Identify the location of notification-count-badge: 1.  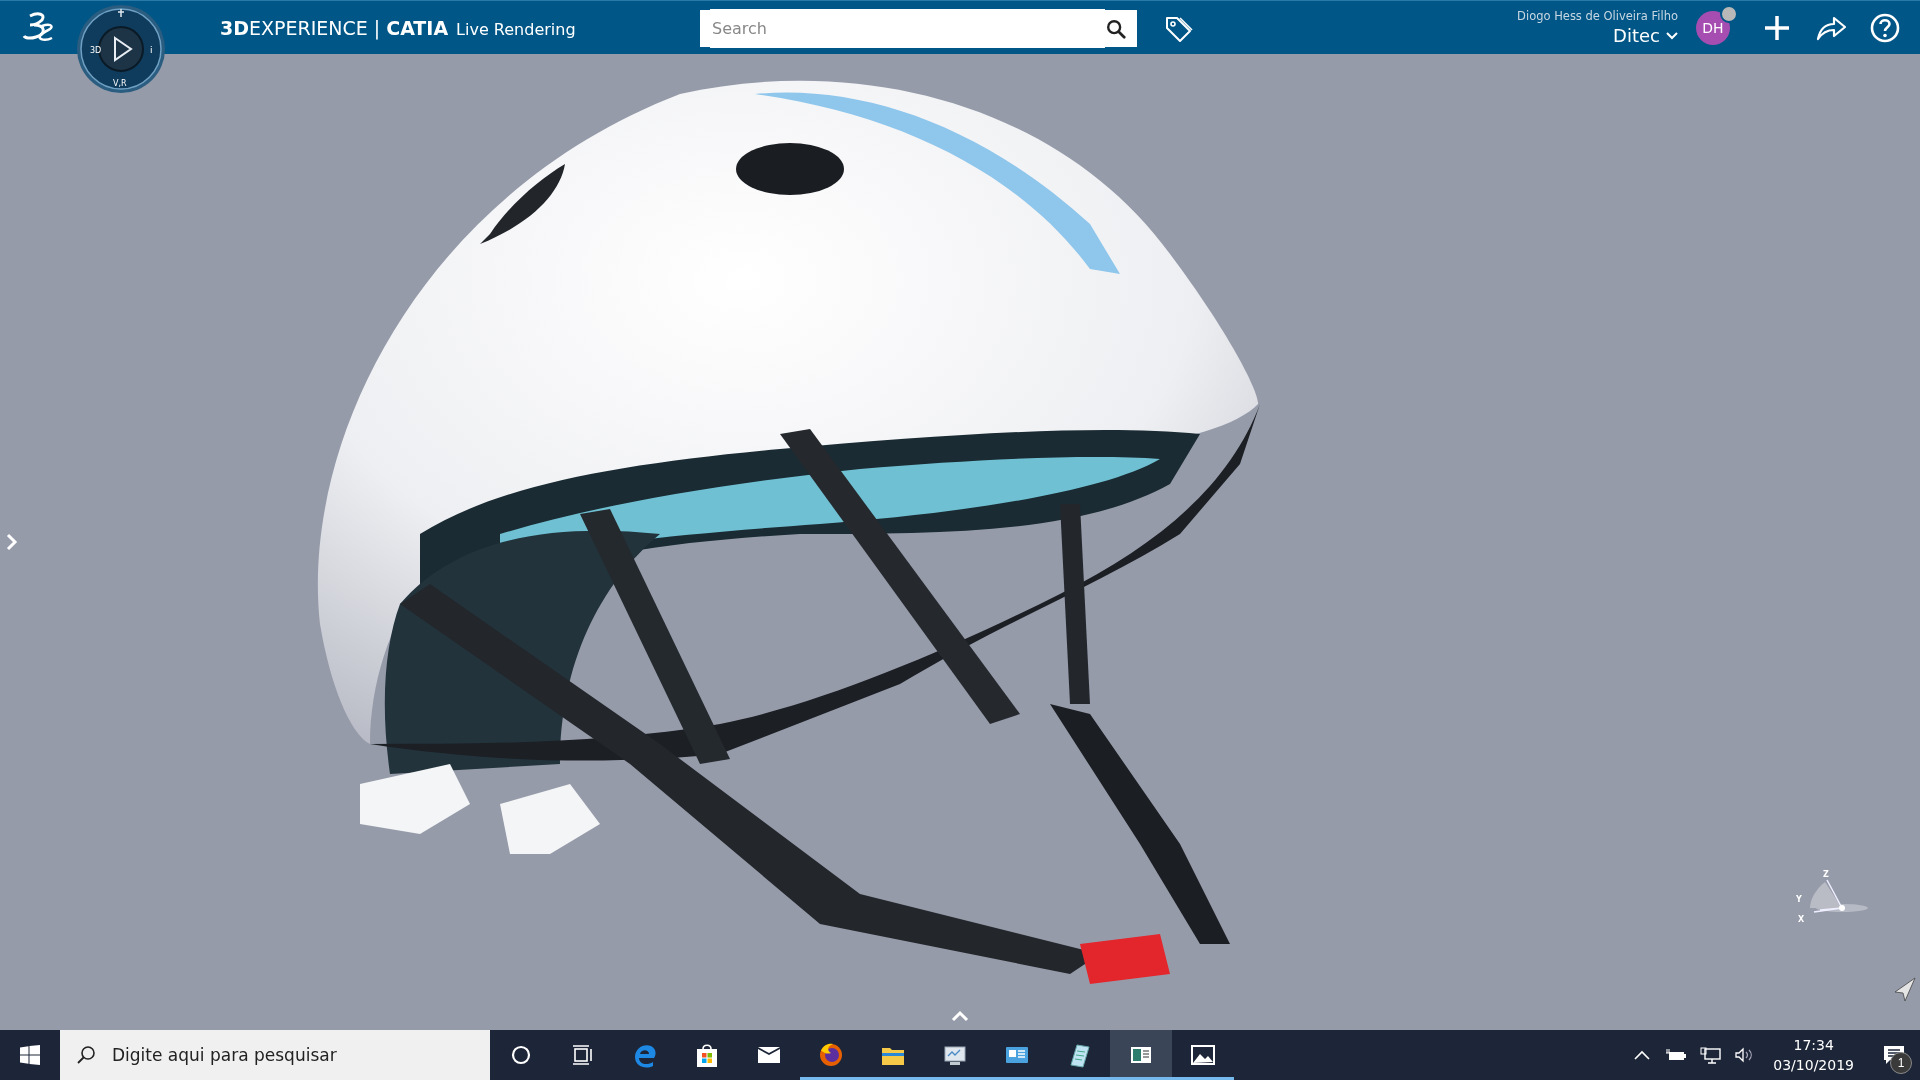
(1901, 1063).